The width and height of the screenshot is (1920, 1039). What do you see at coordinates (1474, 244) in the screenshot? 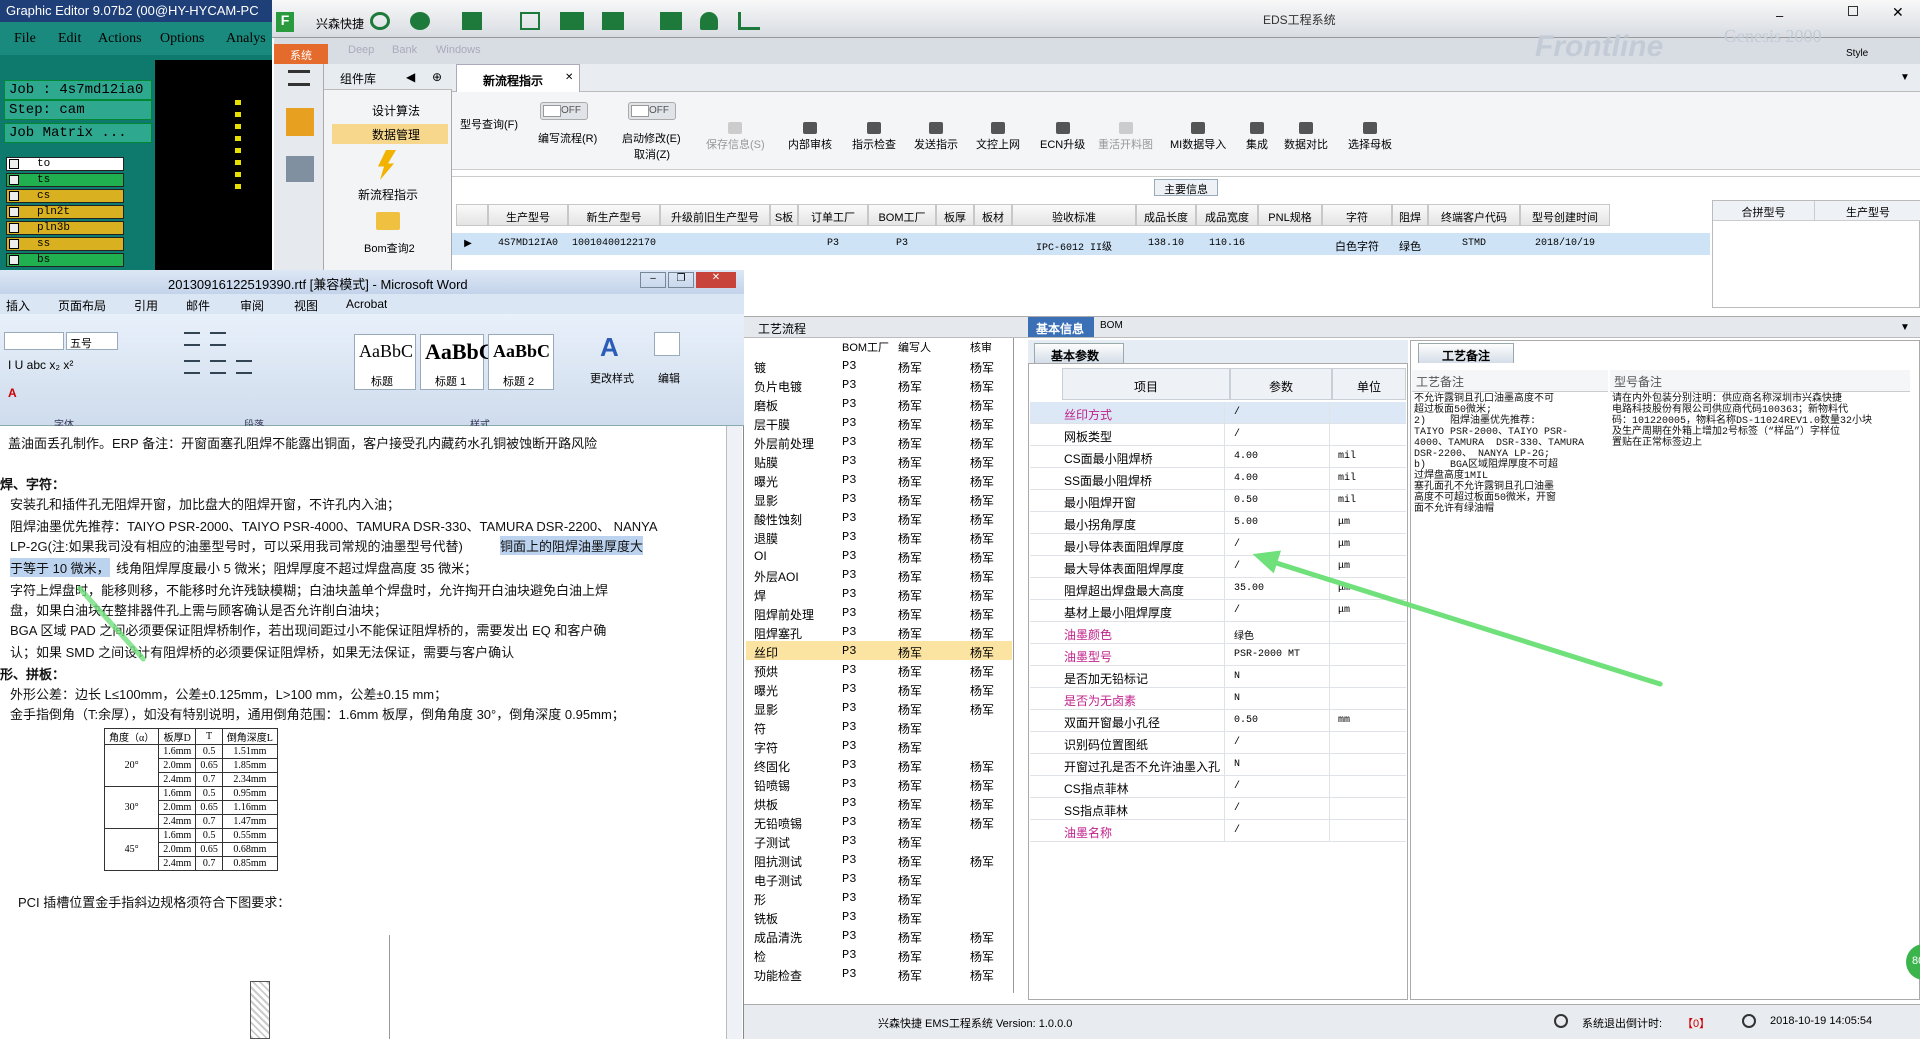
I see `grid-cell: STMD` at bounding box center [1474, 244].